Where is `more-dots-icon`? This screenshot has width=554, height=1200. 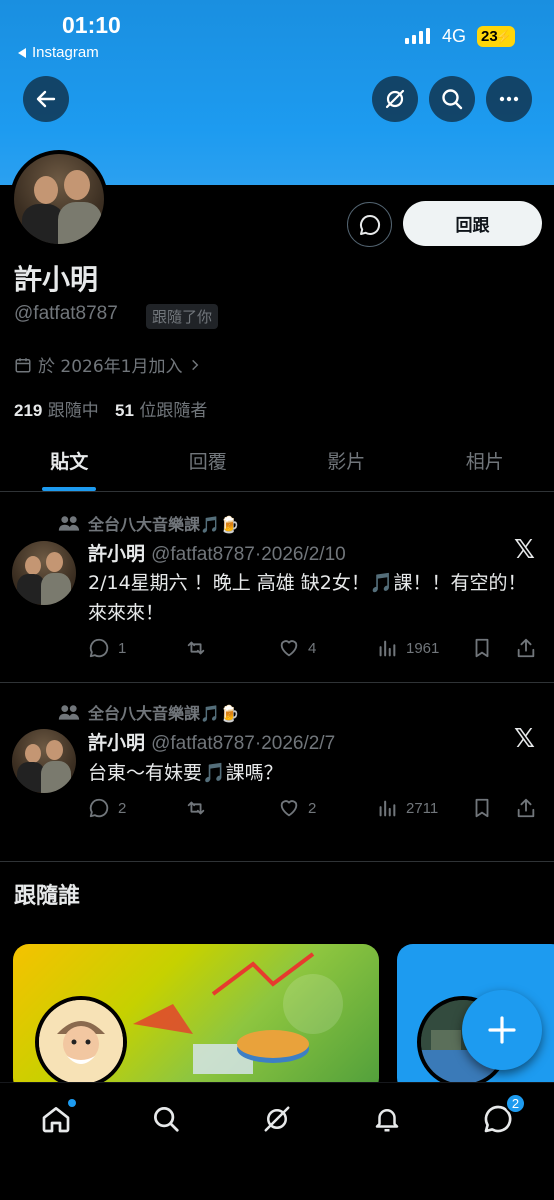 more-dots-icon is located at coordinates (509, 99).